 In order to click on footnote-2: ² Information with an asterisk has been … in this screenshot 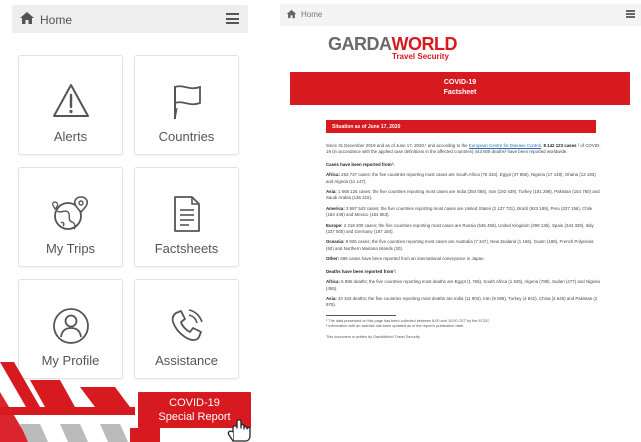, I will do `click(395, 326)`.